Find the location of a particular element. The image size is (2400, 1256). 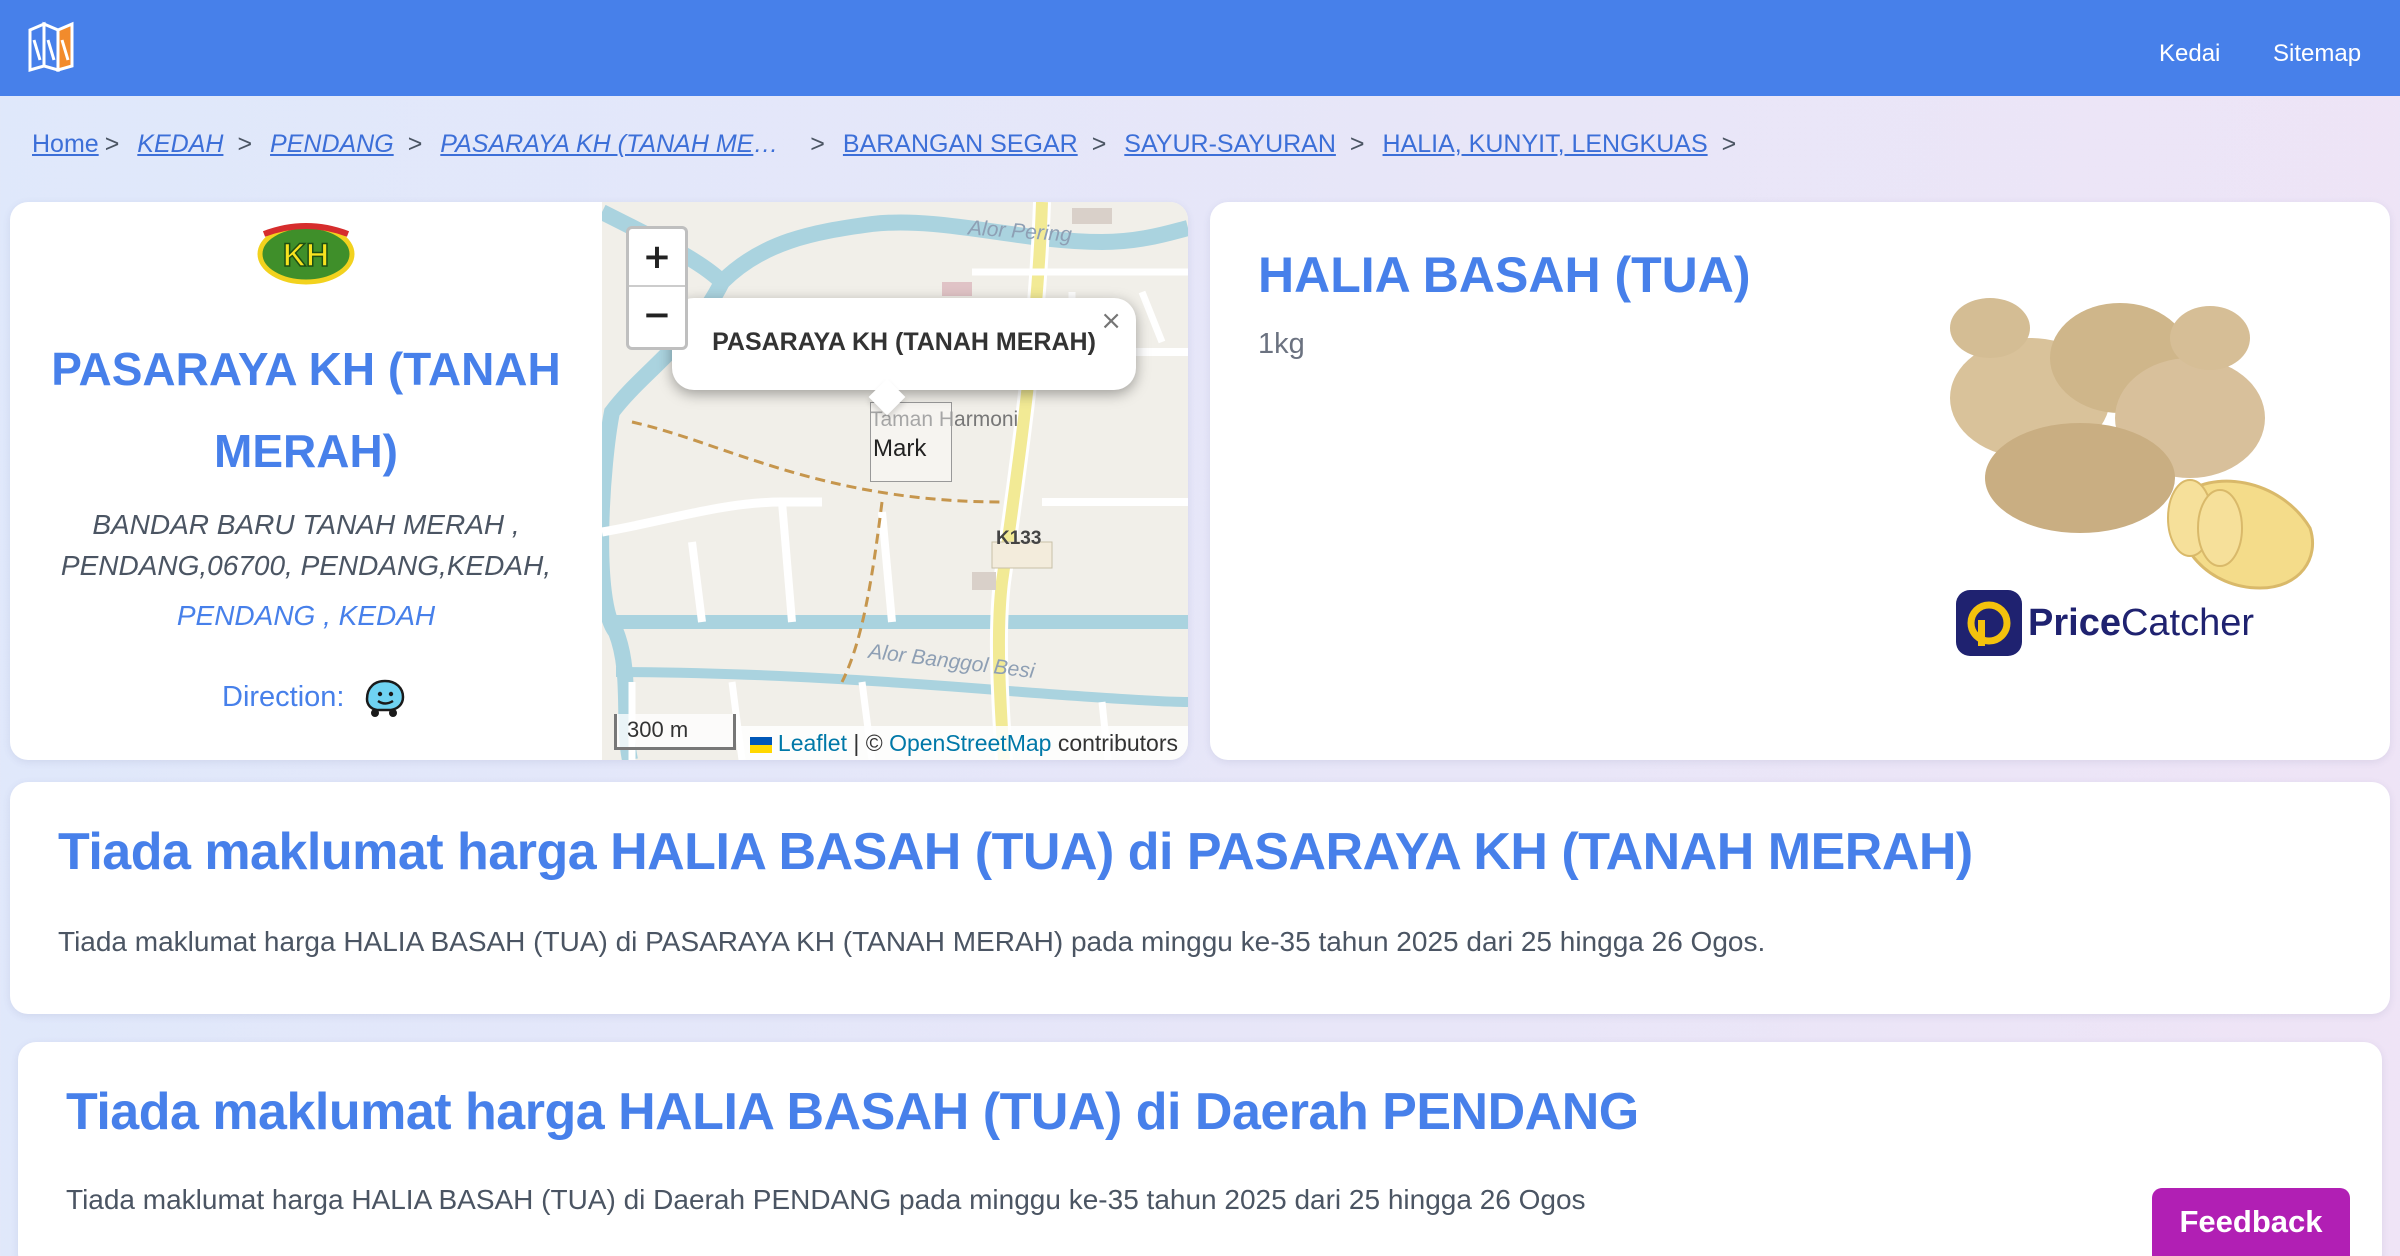

site-logo-icon is located at coordinates (56, 47).